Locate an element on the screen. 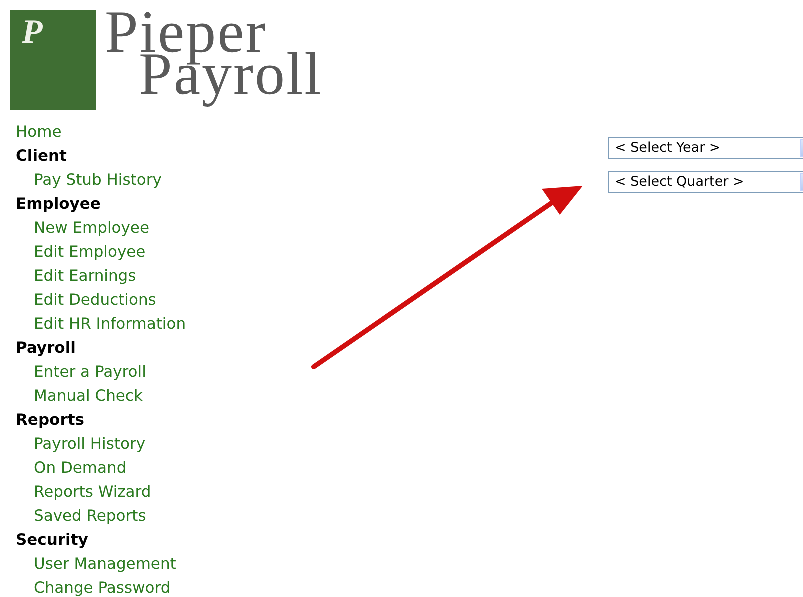 This screenshot has height=597, width=803. nav-link: Edit Deductions is located at coordinates (158, 300).